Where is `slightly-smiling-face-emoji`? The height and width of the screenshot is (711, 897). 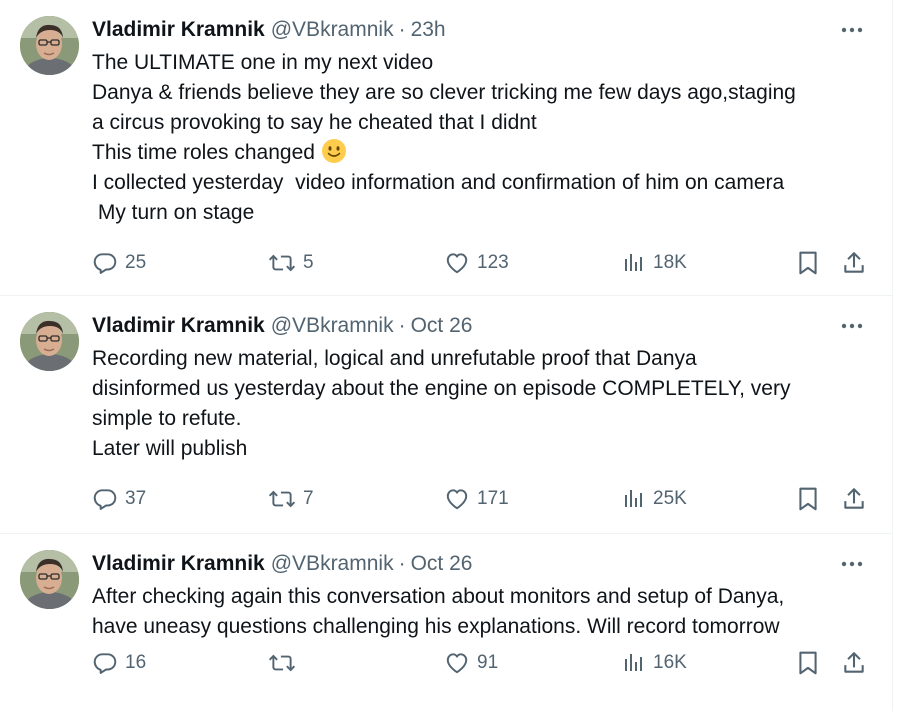
slightly-smiling-face-emoji is located at coordinates (333, 151).